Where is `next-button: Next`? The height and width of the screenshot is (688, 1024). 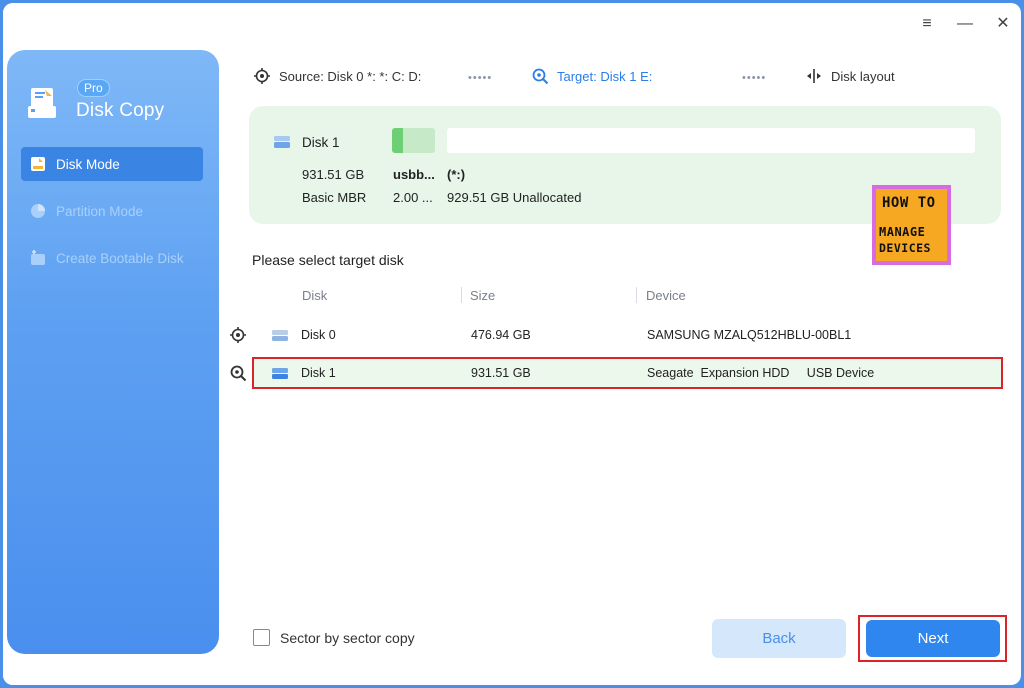 next-button: Next is located at coordinates (933, 638).